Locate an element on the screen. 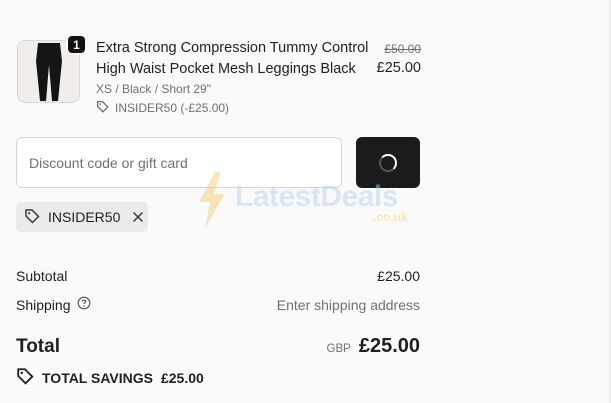  total-row: Total GBP £25.00 is located at coordinates (218, 346).